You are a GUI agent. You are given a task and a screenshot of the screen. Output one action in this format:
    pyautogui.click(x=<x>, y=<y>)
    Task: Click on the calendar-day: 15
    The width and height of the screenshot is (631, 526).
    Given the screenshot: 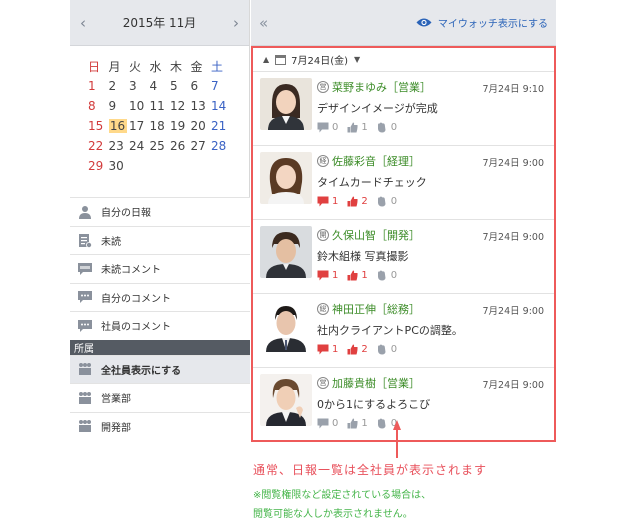 What is the action you would take?
    pyautogui.click(x=98, y=126)
    